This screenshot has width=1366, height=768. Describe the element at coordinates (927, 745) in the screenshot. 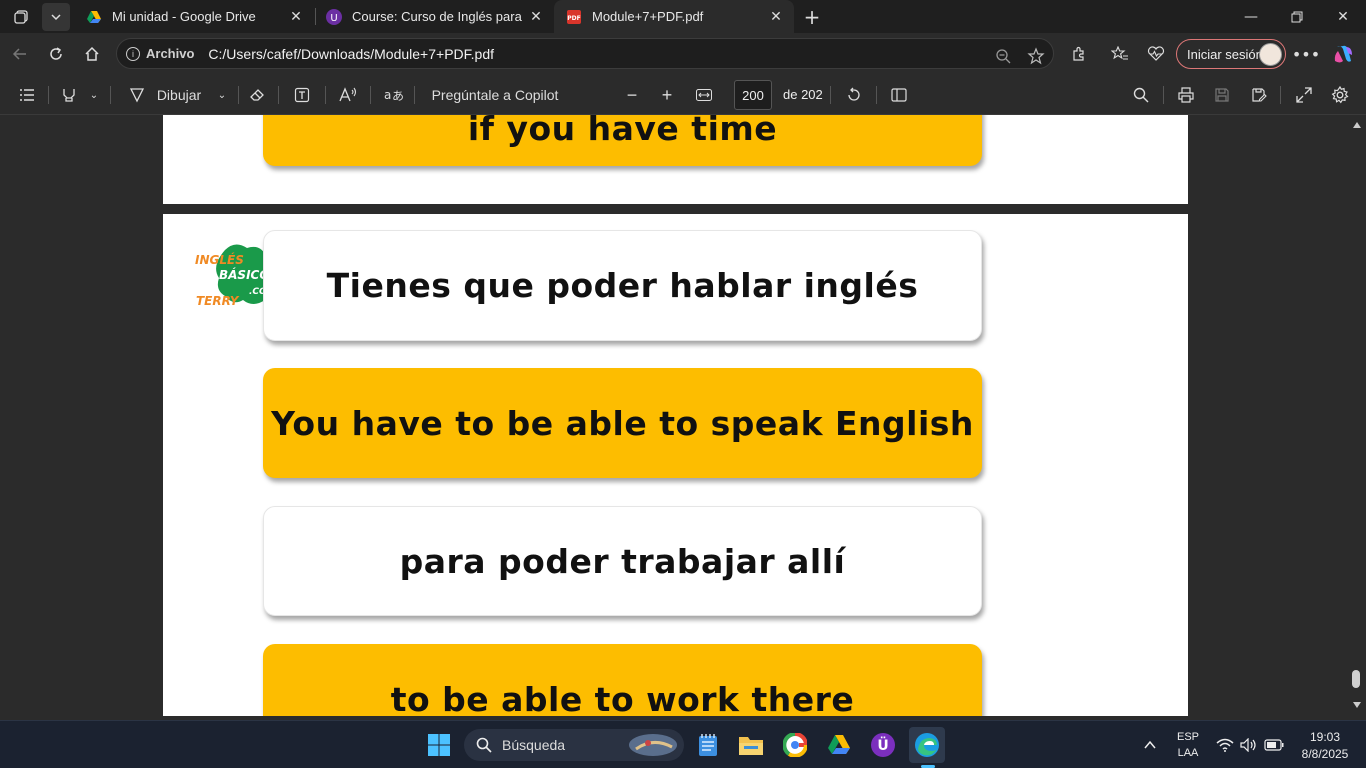

I see `microsoft-edge-icon` at that location.